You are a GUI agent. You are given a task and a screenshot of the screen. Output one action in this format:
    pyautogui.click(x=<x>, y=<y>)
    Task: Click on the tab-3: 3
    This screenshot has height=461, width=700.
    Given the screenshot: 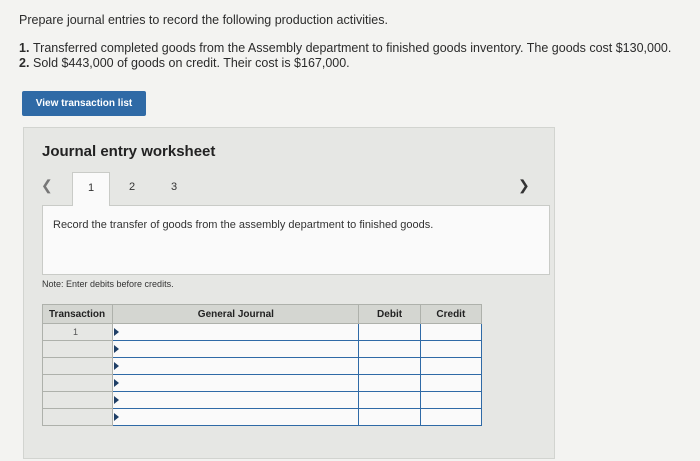 What is the action you would take?
    pyautogui.click(x=174, y=187)
    